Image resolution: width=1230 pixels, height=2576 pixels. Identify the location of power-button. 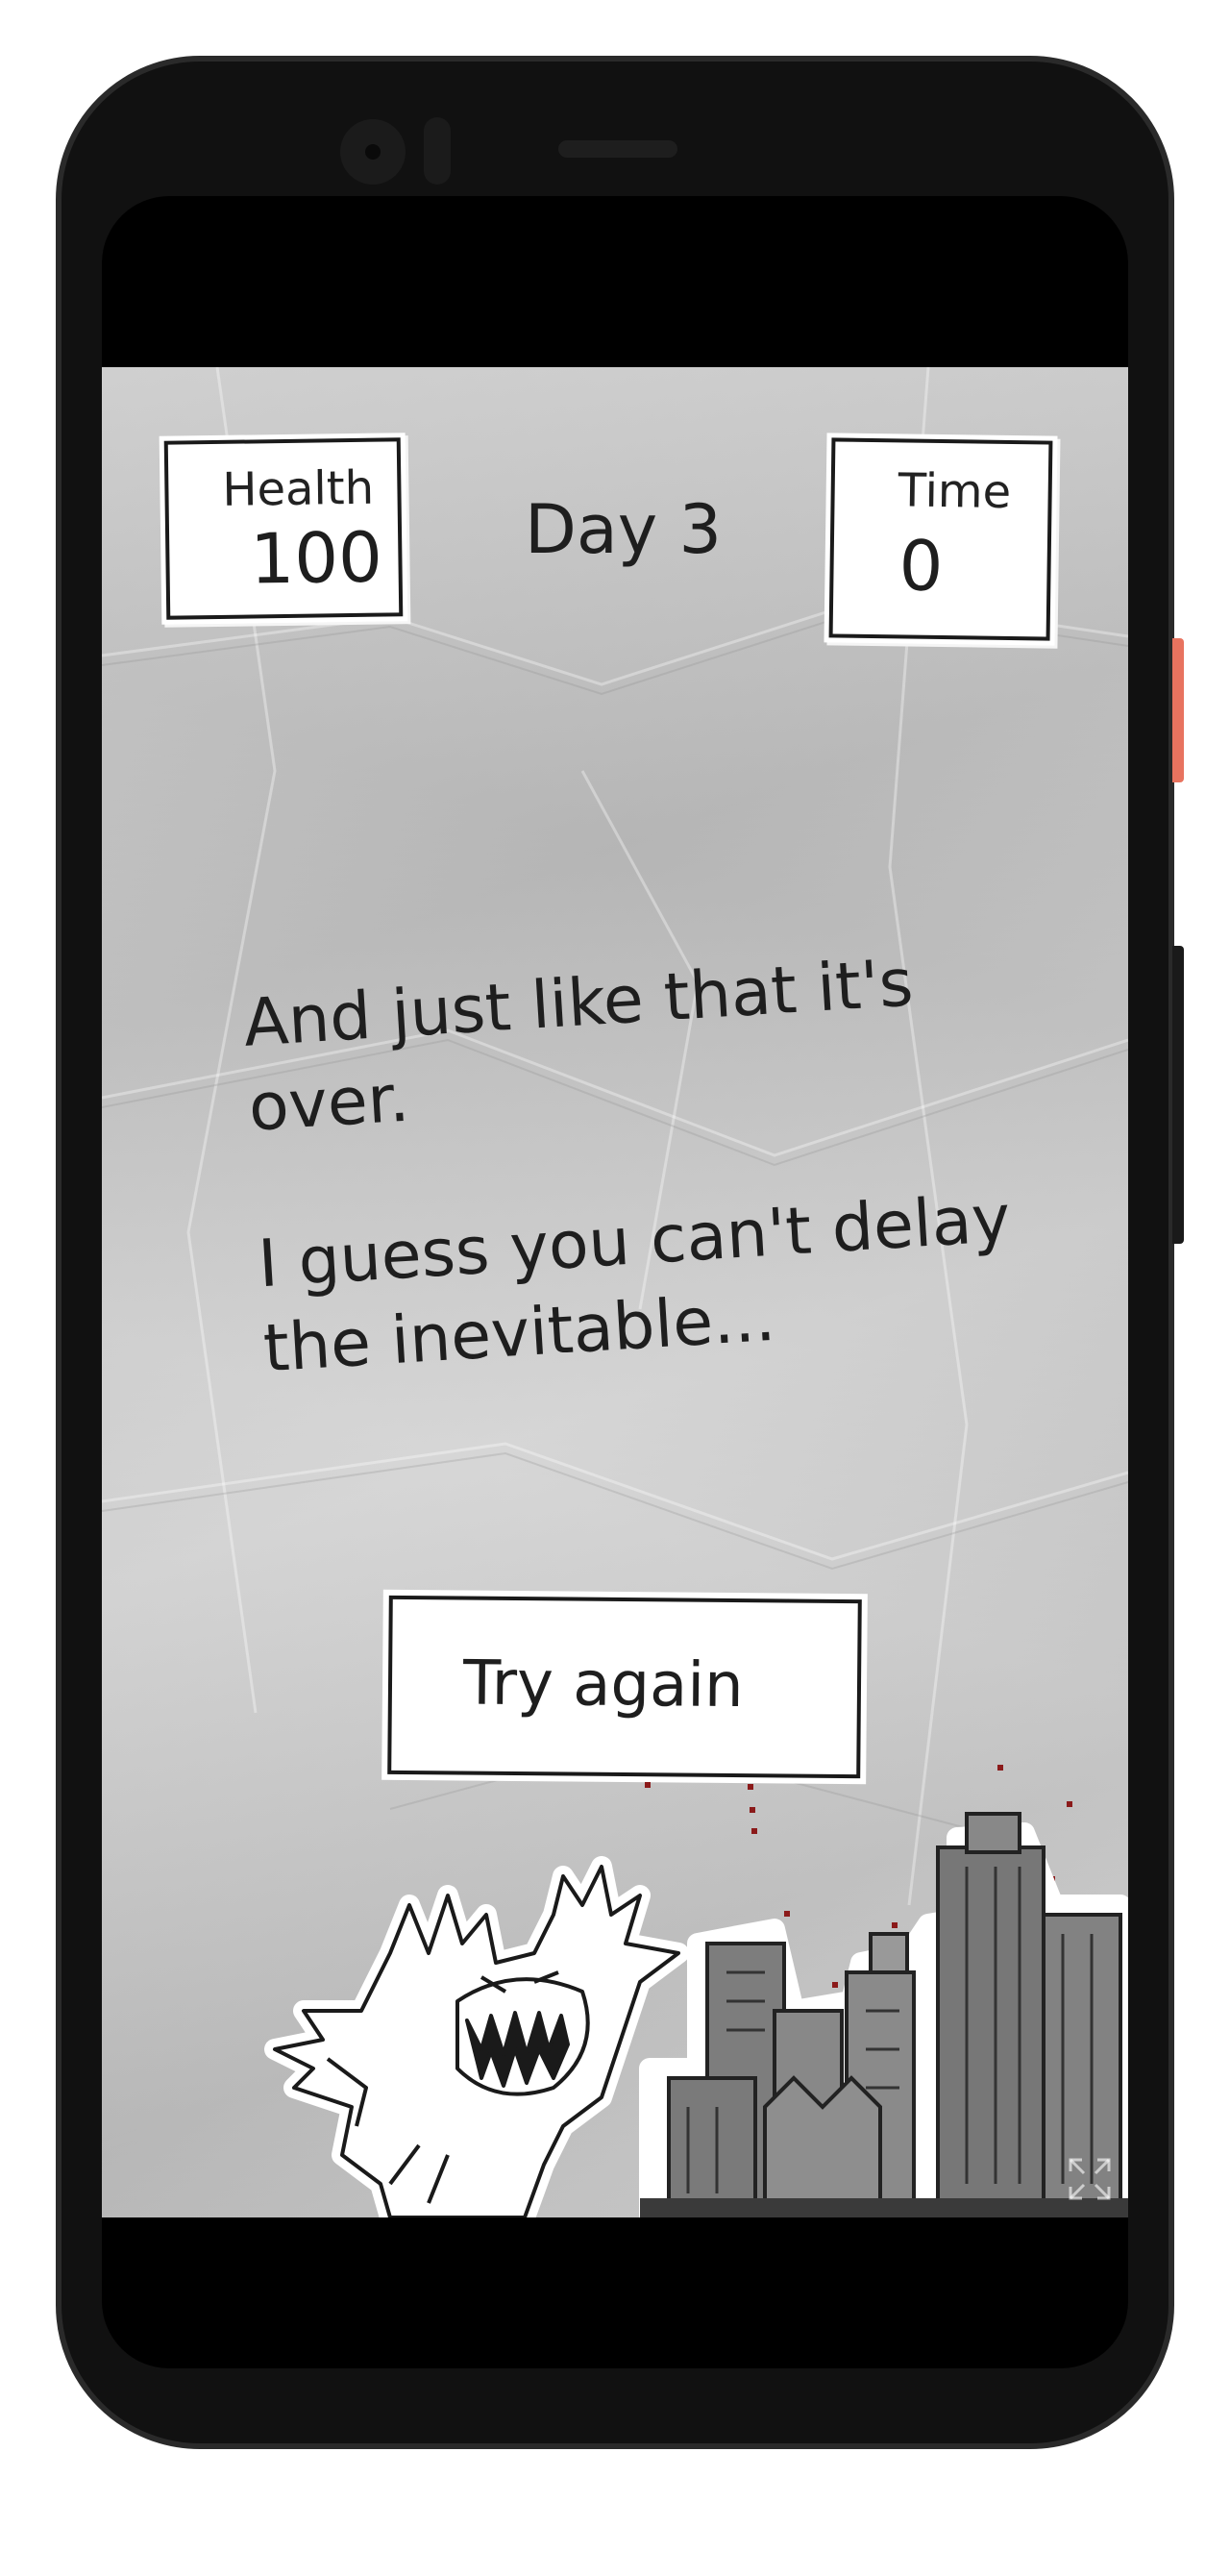
(1178, 710).